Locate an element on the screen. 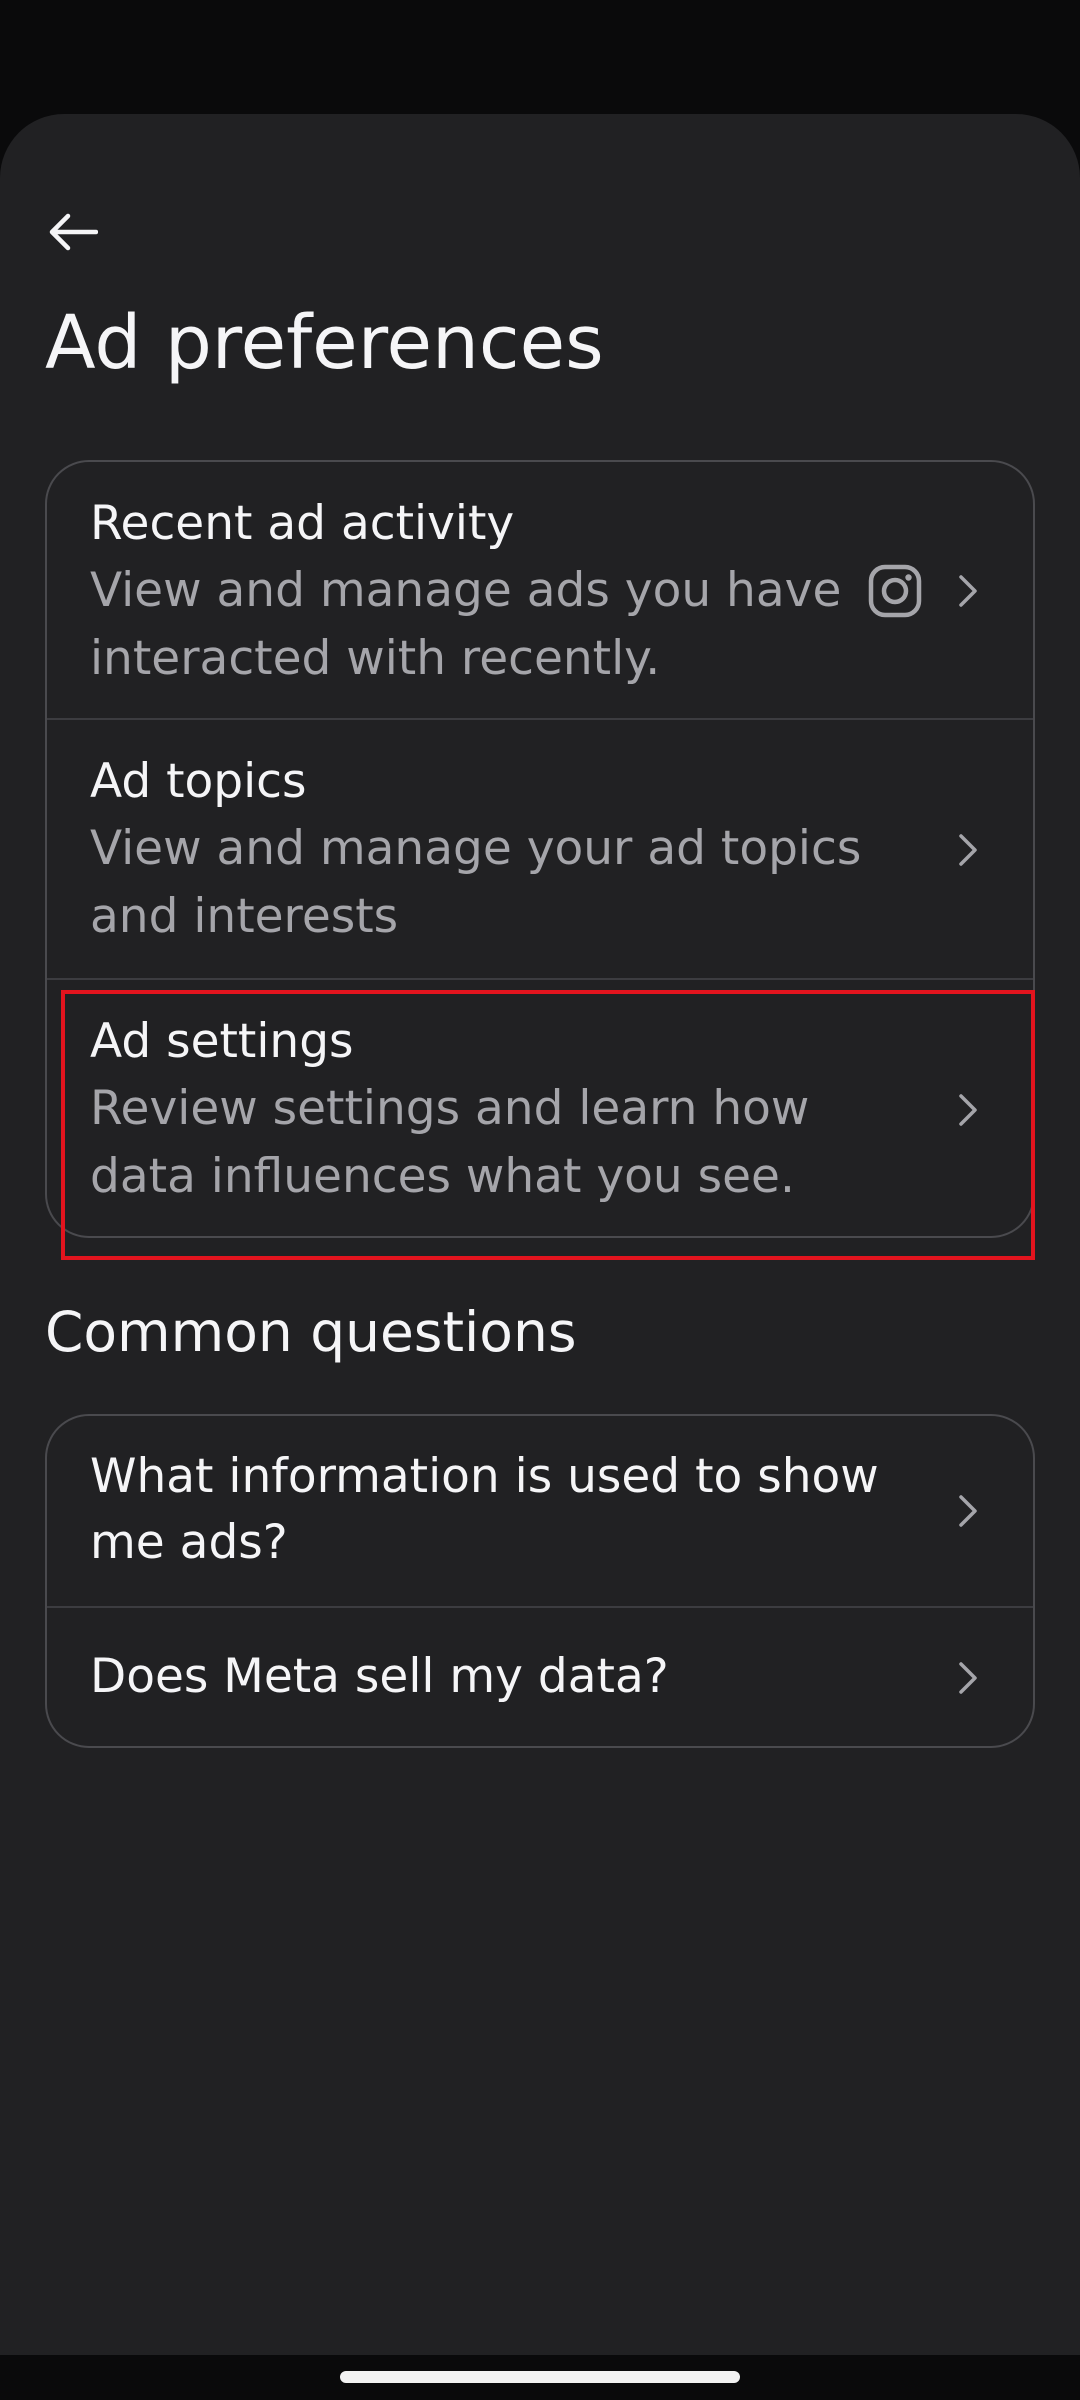 The height and width of the screenshot is (2400, 1080). row-title: Recent ad activity is located at coordinates (302, 523).